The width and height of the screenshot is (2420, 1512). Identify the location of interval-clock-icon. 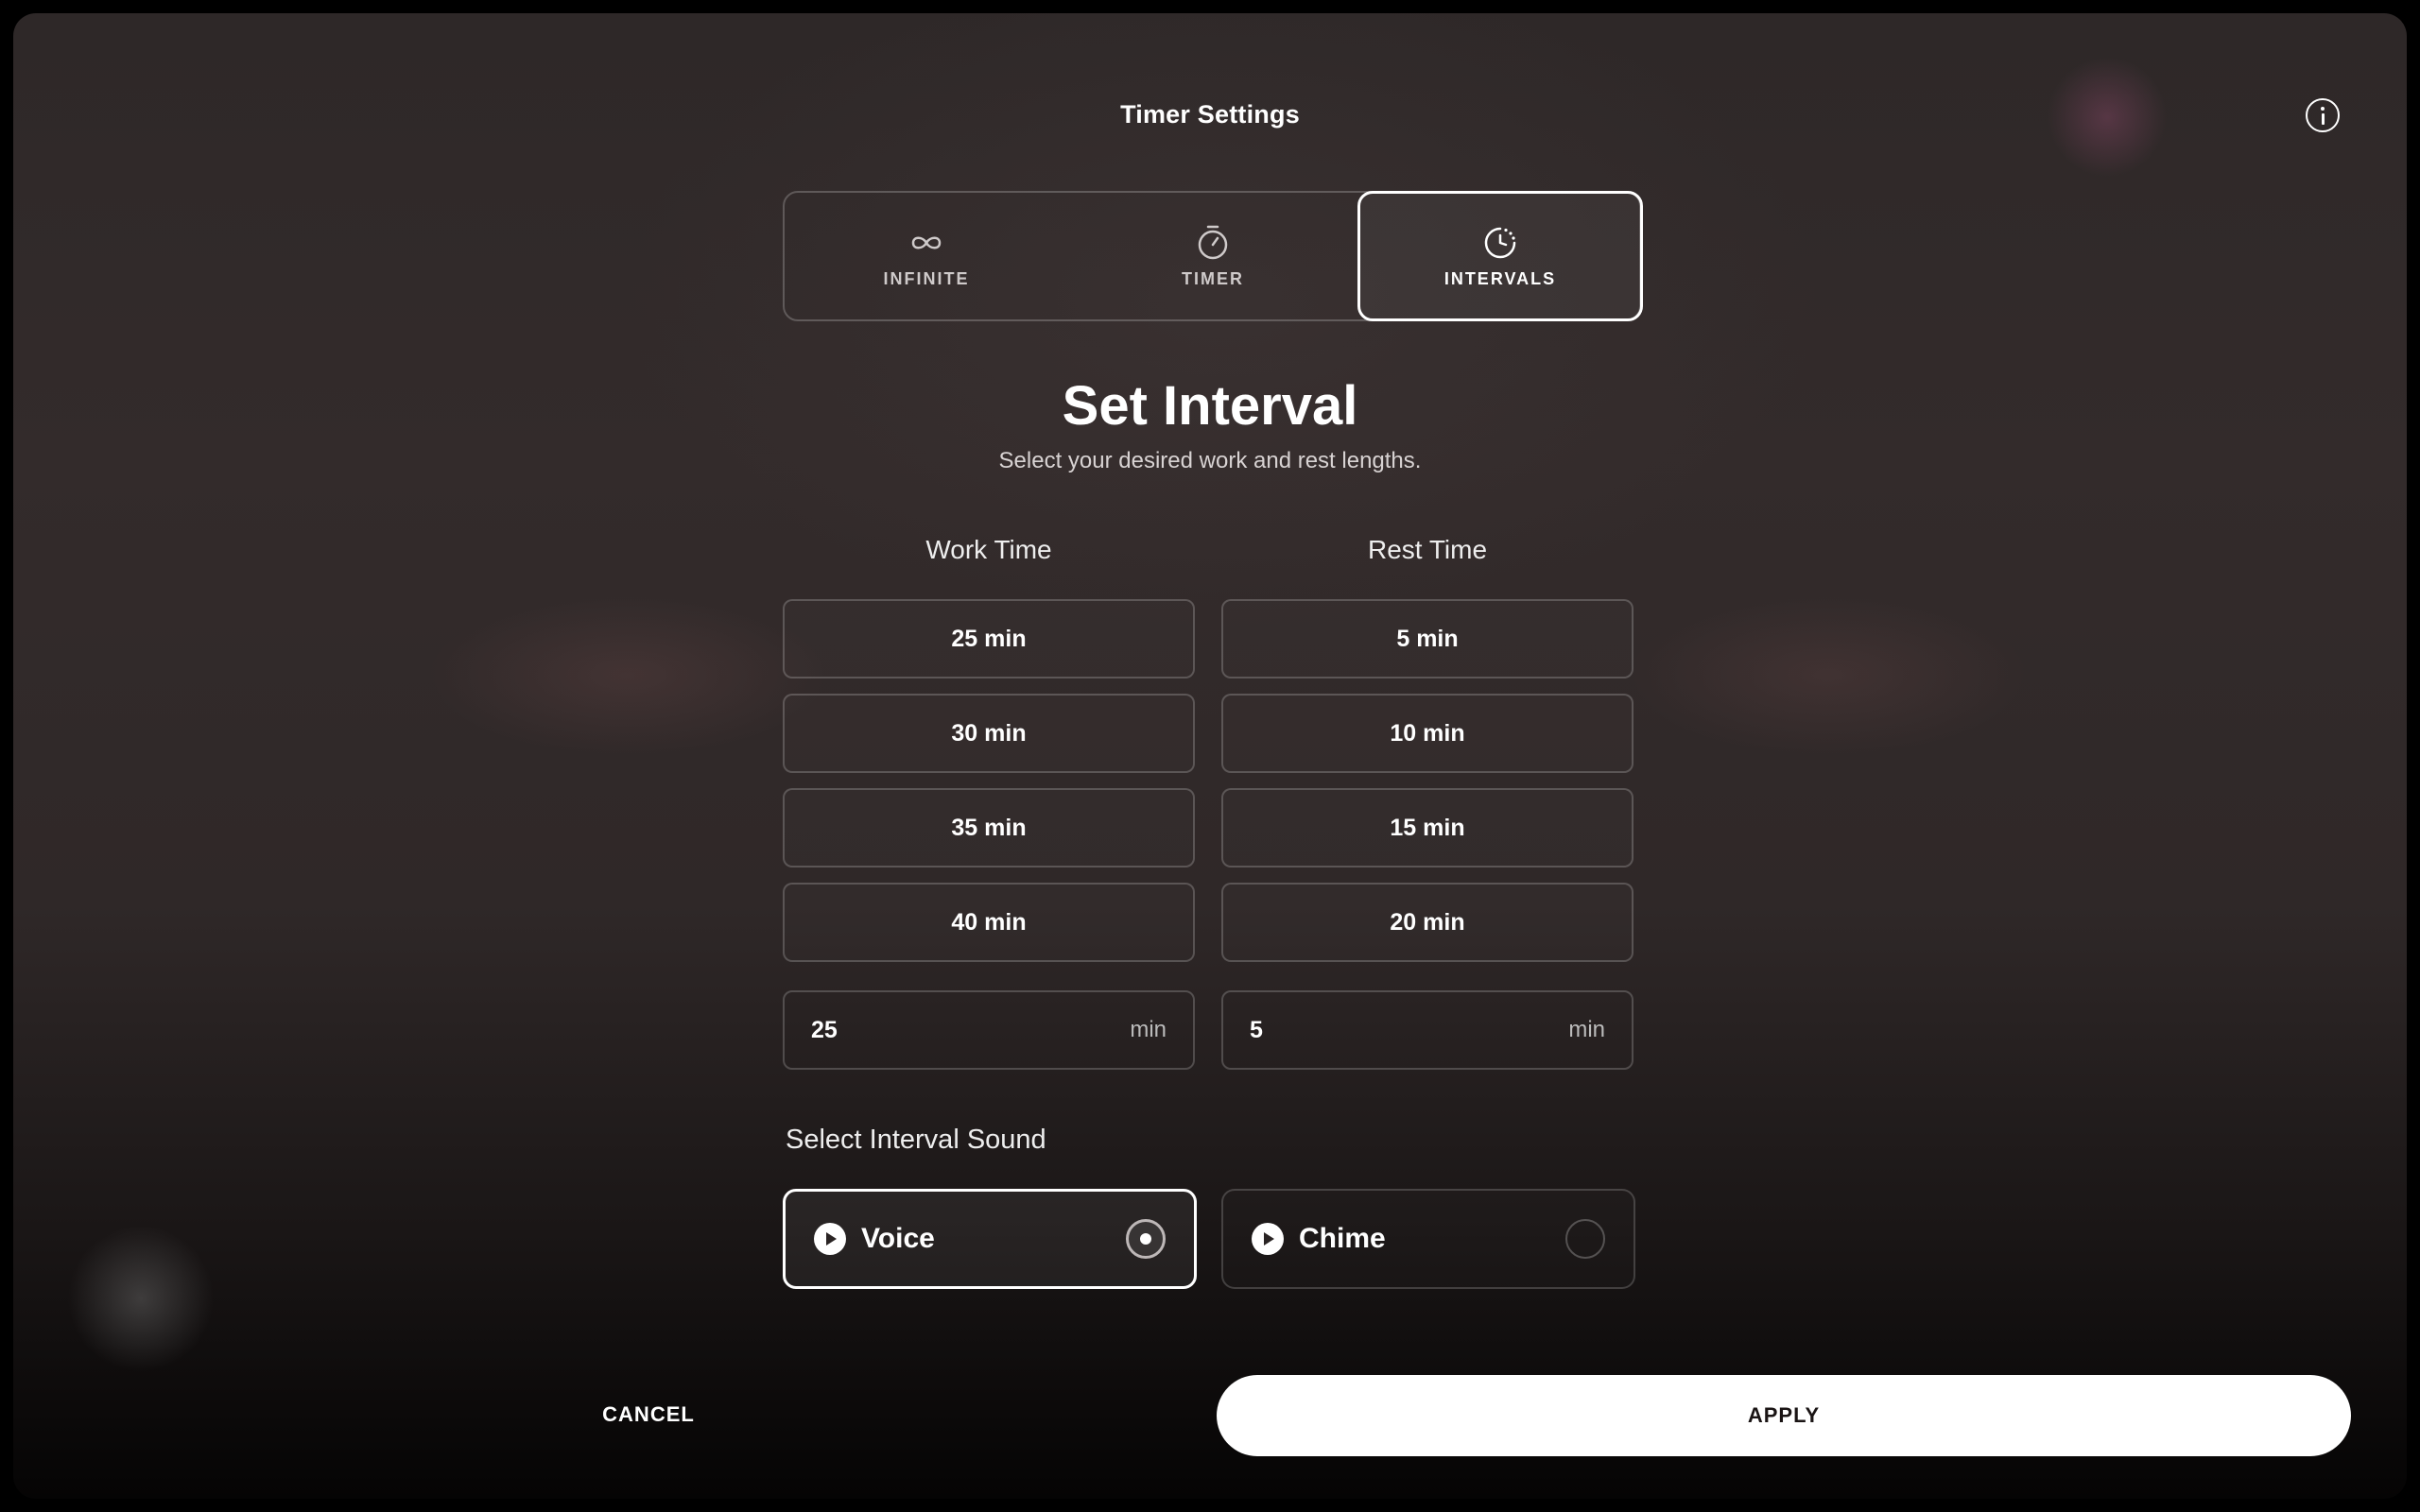
(1500, 243).